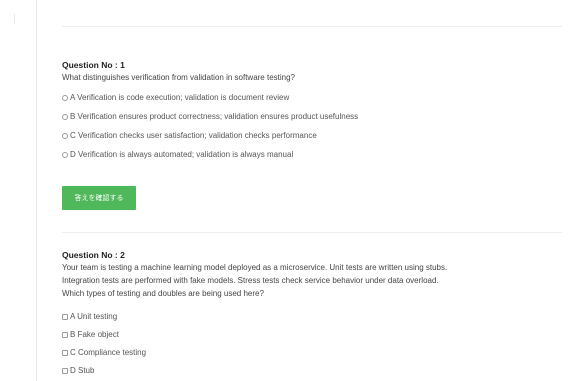 Image resolution: width=574 pixels, height=381 pixels. What do you see at coordinates (14, 19) in the screenshot?
I see `left-margin-tick` at bounding box center [14, 19].